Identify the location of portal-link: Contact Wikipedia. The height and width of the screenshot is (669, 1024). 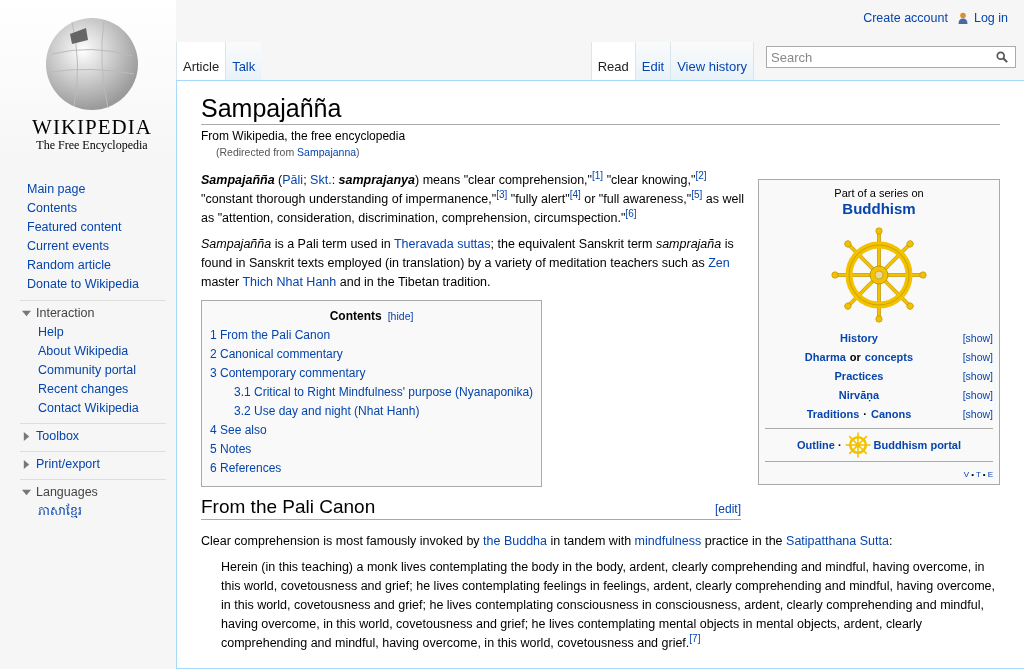
(88, 408).